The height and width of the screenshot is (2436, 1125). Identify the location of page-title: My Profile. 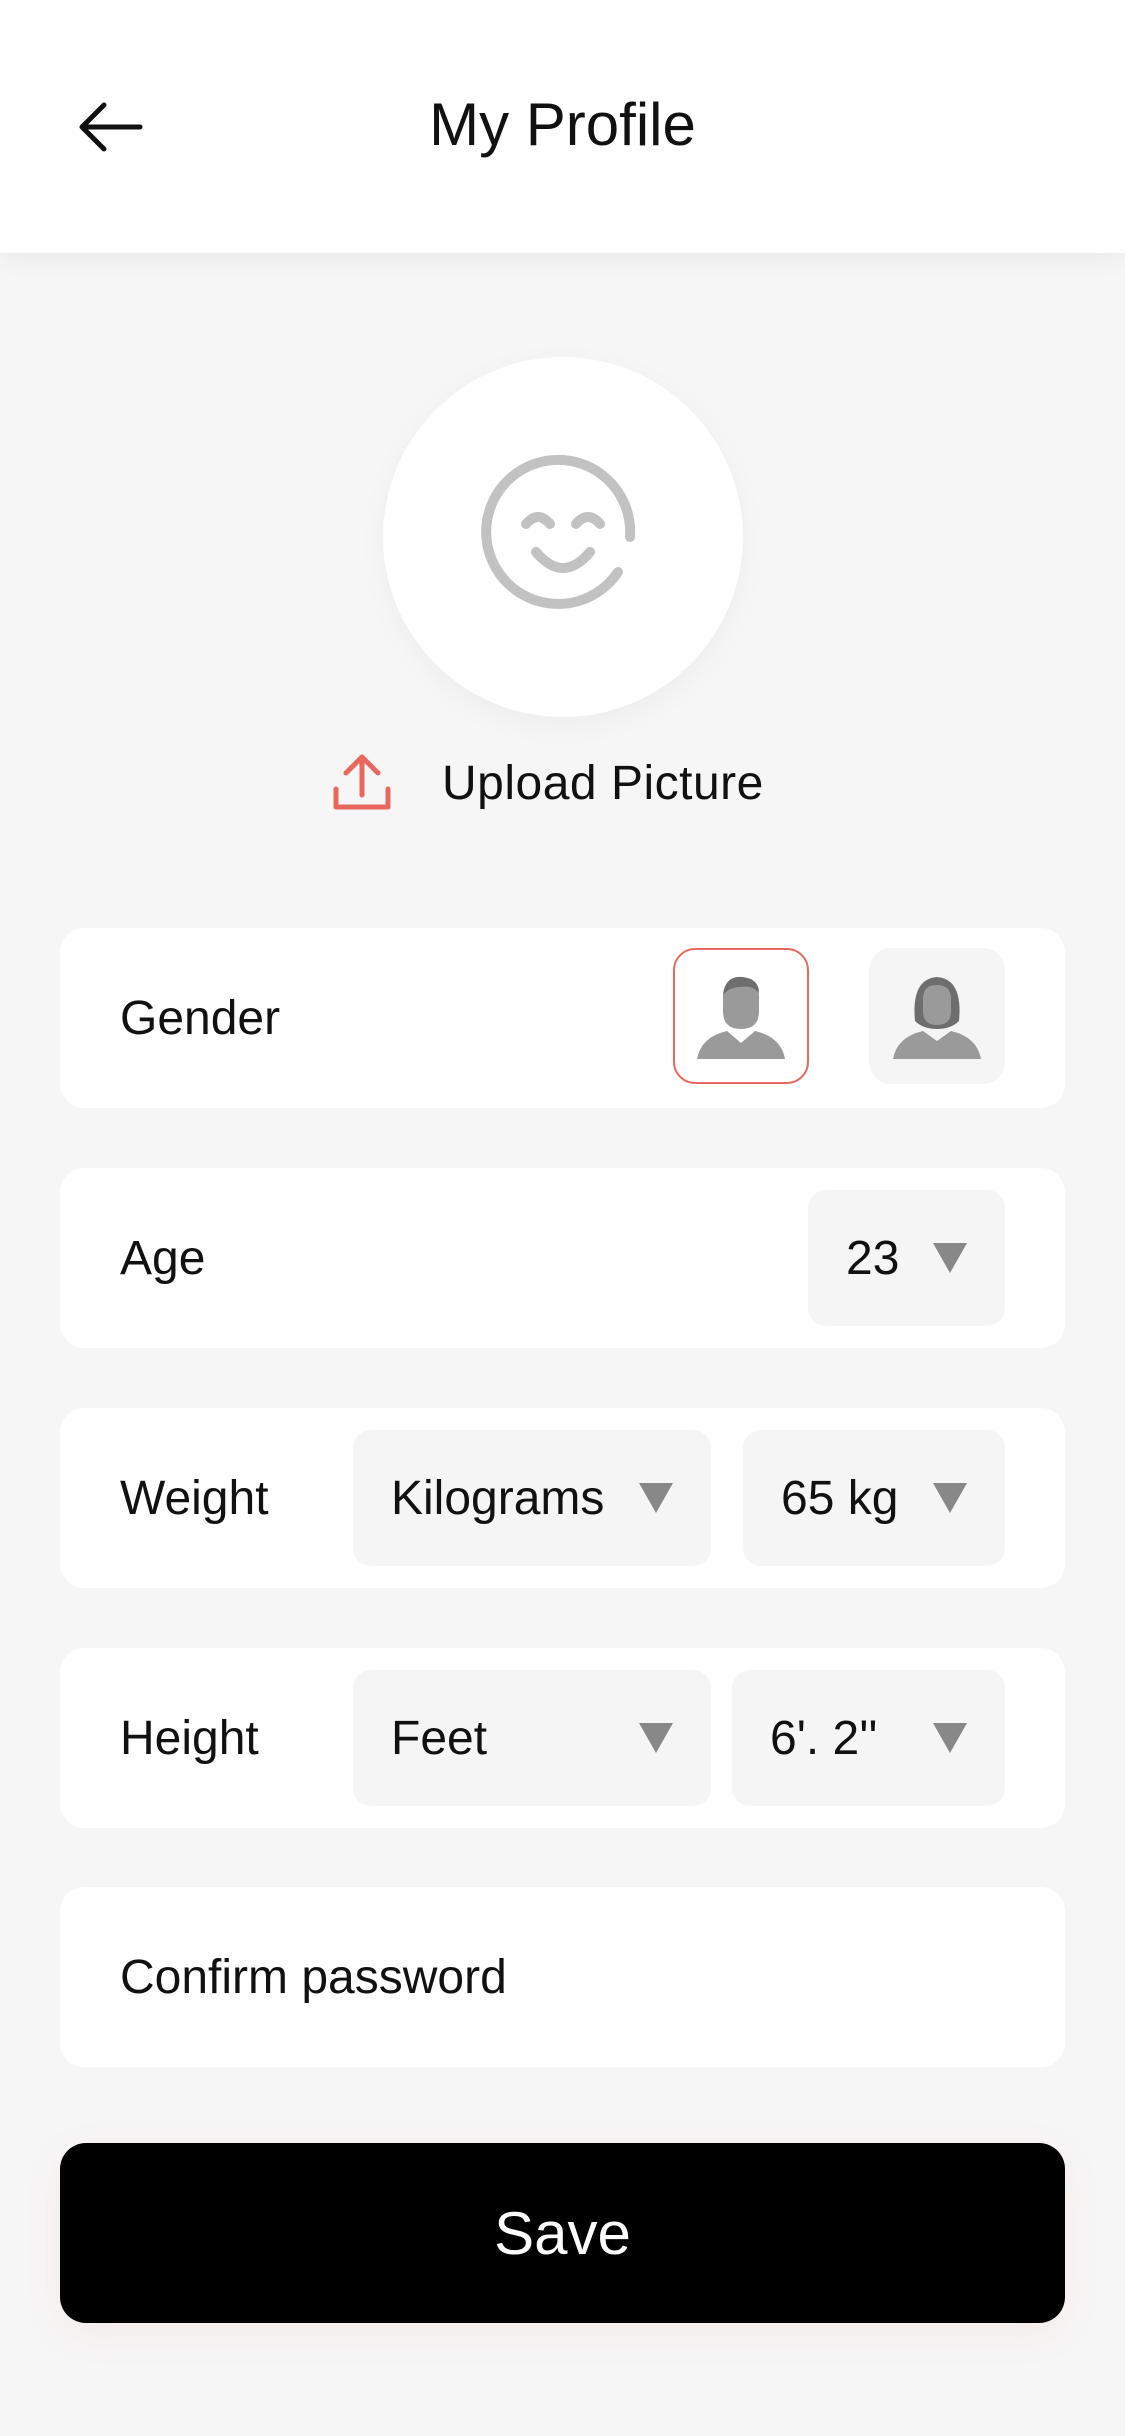
(562, 124).